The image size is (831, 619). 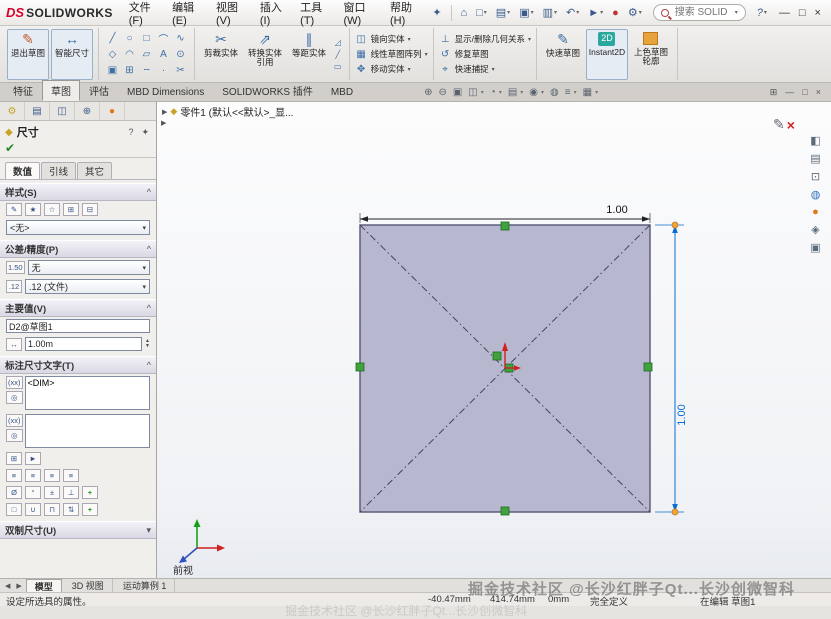 I want to click on forum-icon: ▣, so click(x=815, y=247).